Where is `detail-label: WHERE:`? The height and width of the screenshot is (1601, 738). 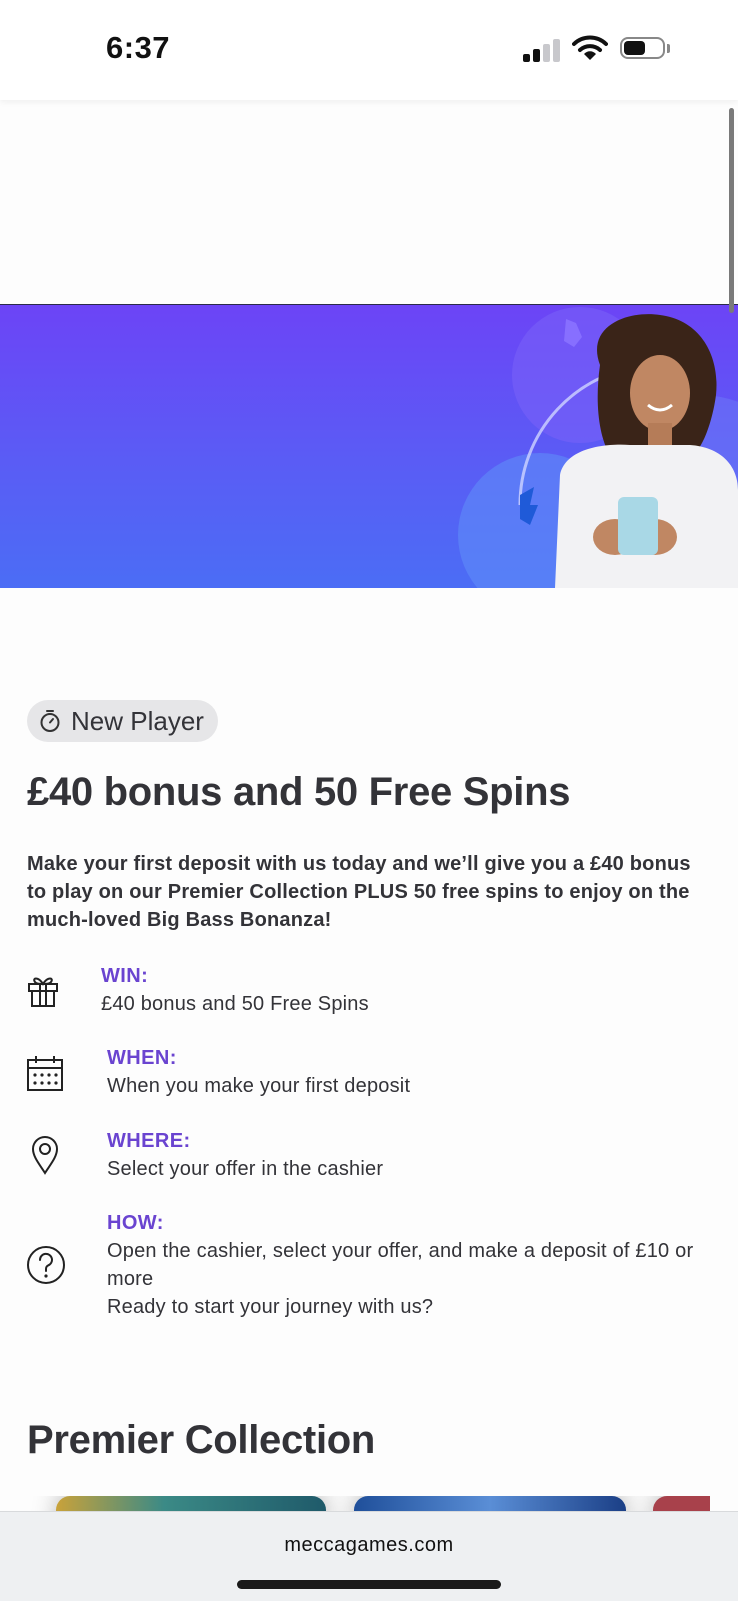 detail-label: WHERE: is located at coordinates (149, 1141).